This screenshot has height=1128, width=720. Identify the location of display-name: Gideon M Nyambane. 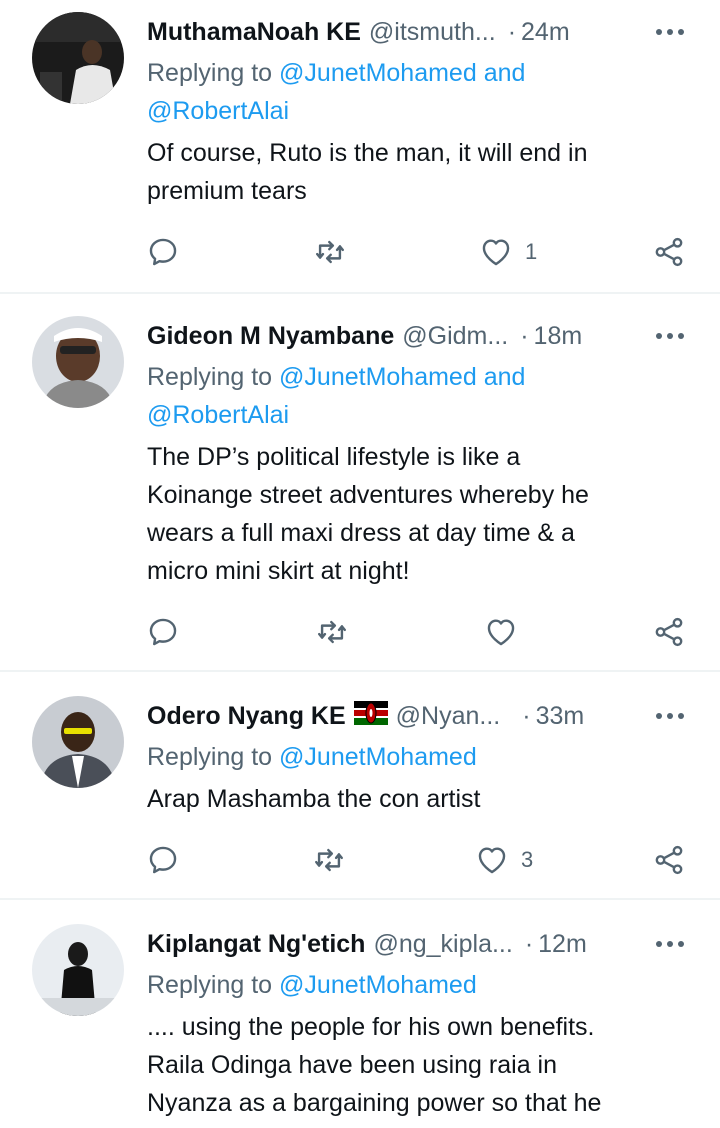
(270, 336).